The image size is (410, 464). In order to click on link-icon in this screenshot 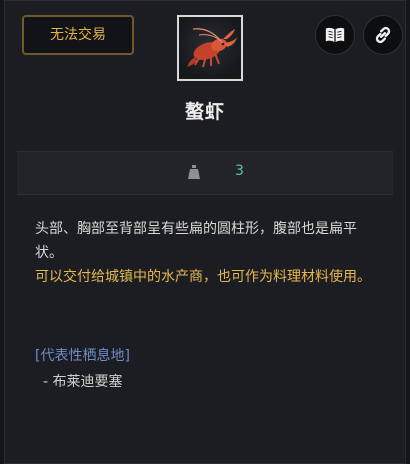, I will do `click(383, 35)`.